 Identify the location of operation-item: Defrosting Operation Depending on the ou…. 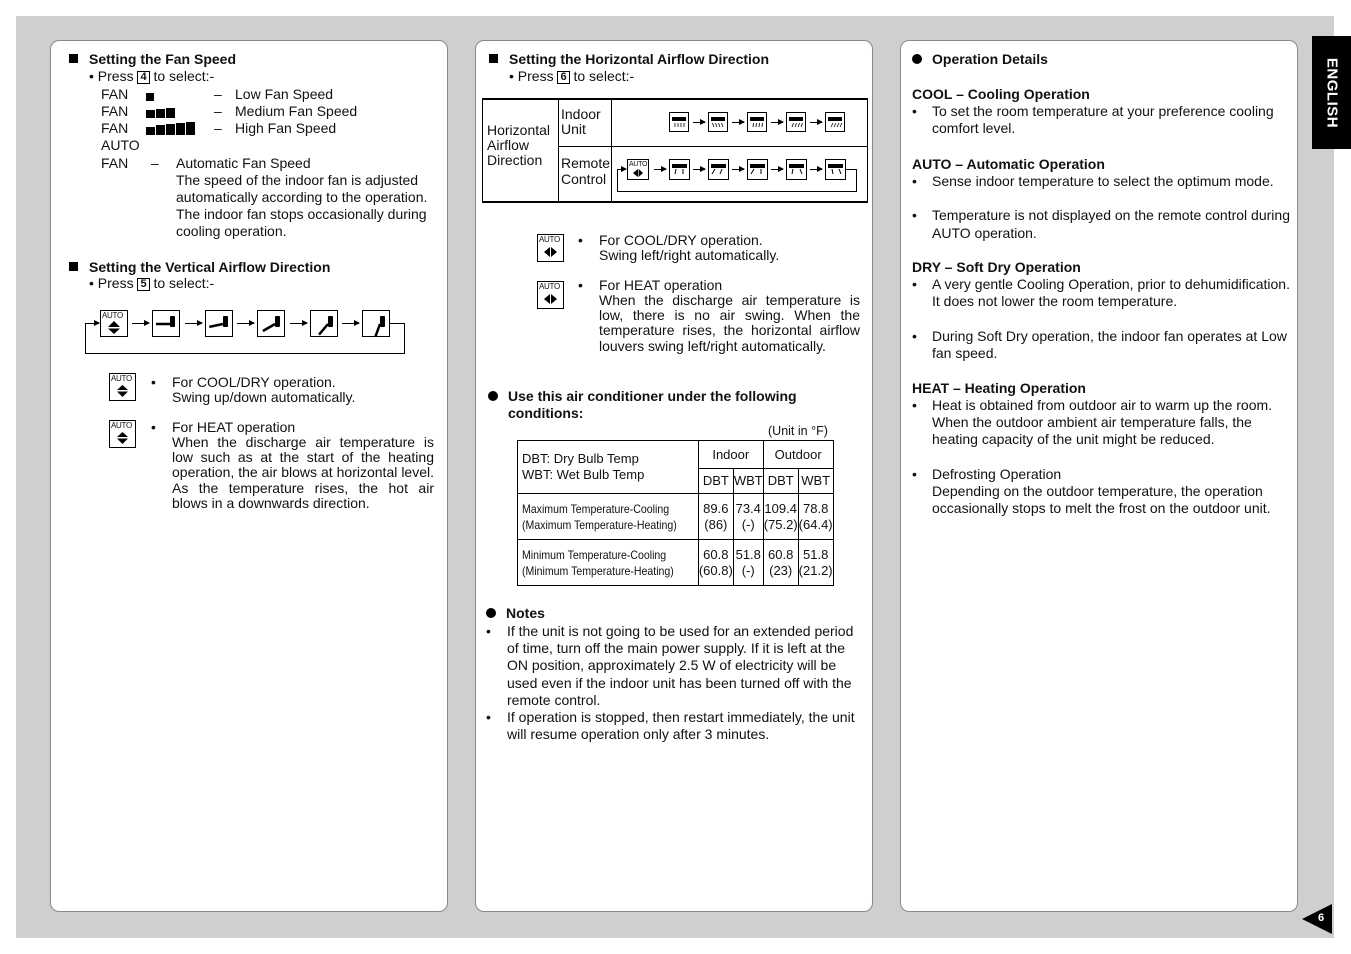
(1101, 491).